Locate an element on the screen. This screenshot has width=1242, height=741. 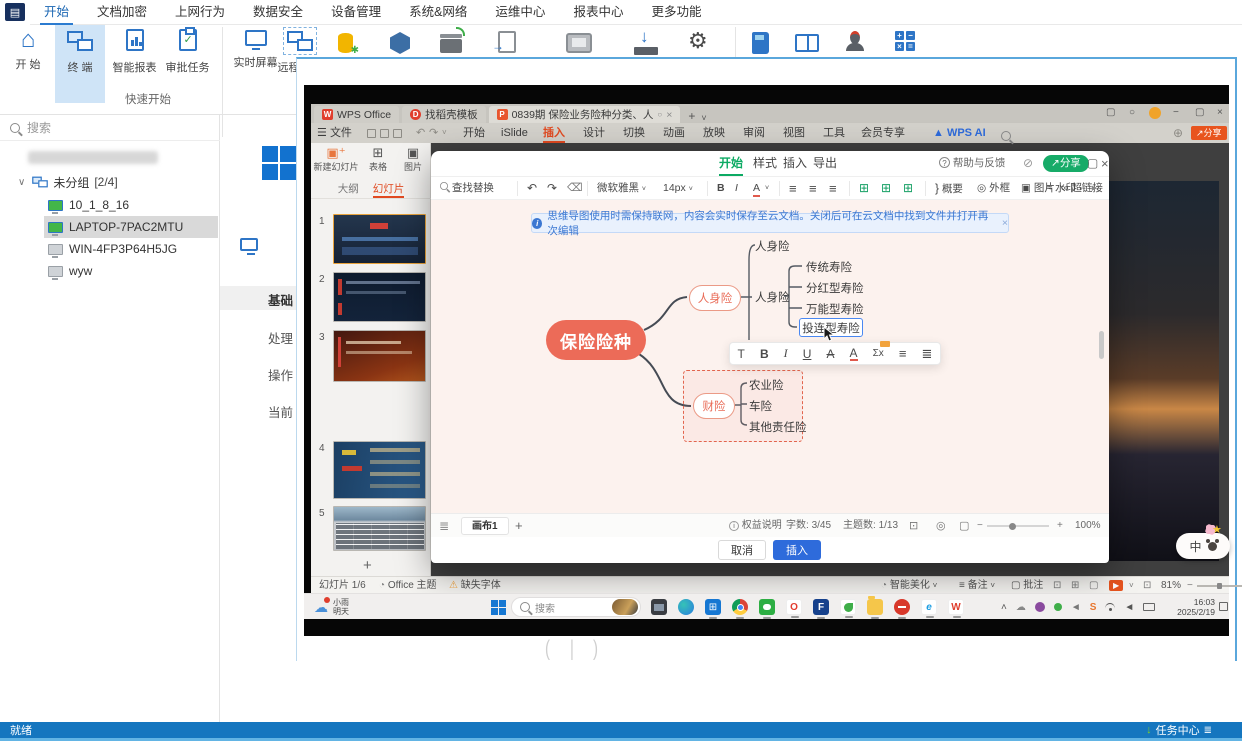
dialog-tab-style: 样式 is located at coordinates (765, 163).